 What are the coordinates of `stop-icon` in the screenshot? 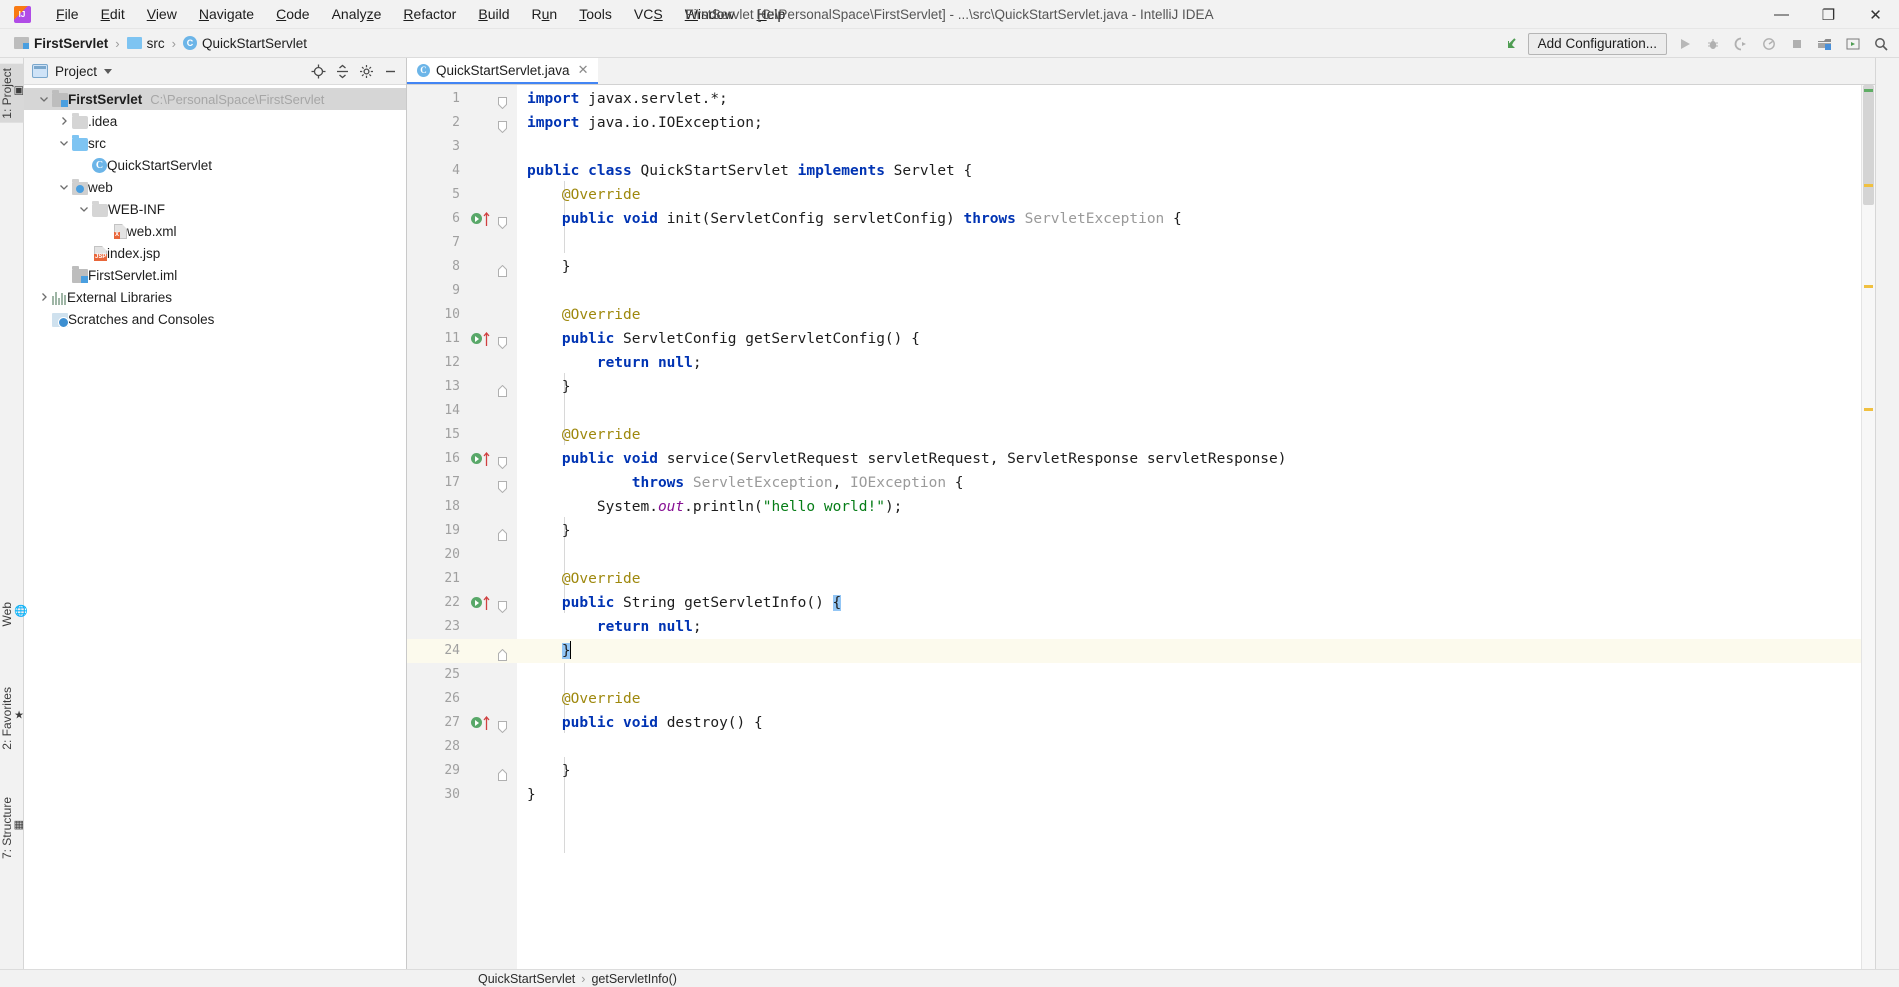 It's located at (1797, 44).